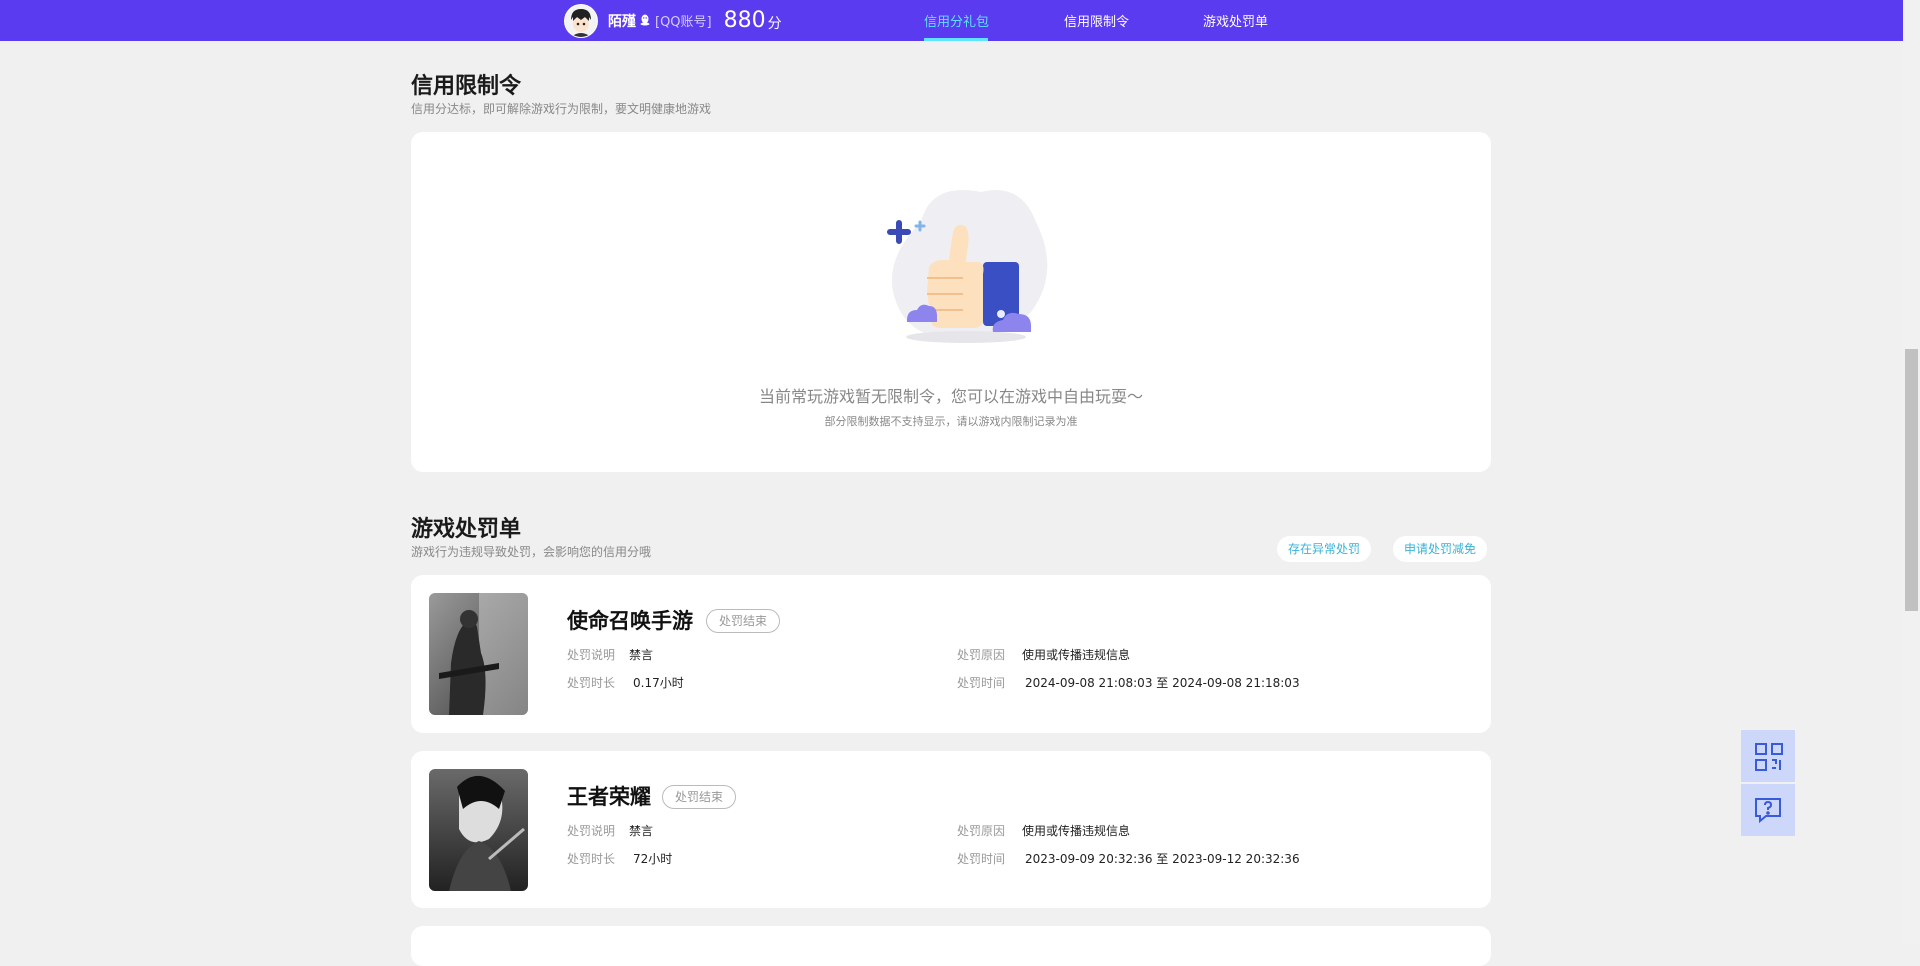  I want to click on scrollbar-thumb, so click(1911, 480).